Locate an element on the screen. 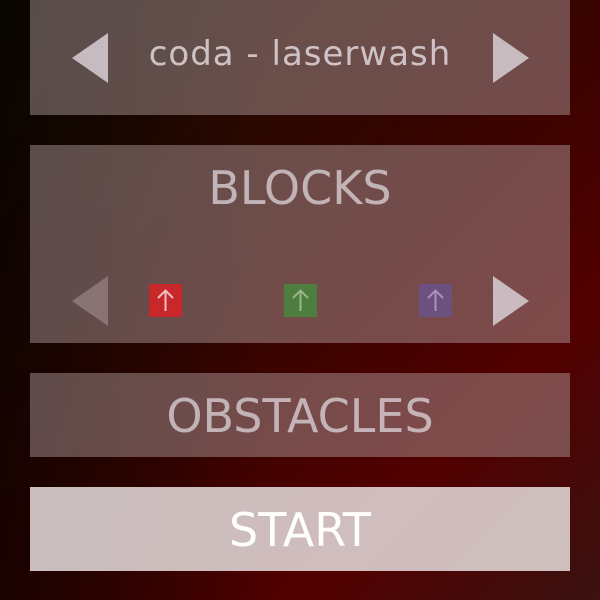  blocks-title: BLOCKS is located at coordinates (300, 188).